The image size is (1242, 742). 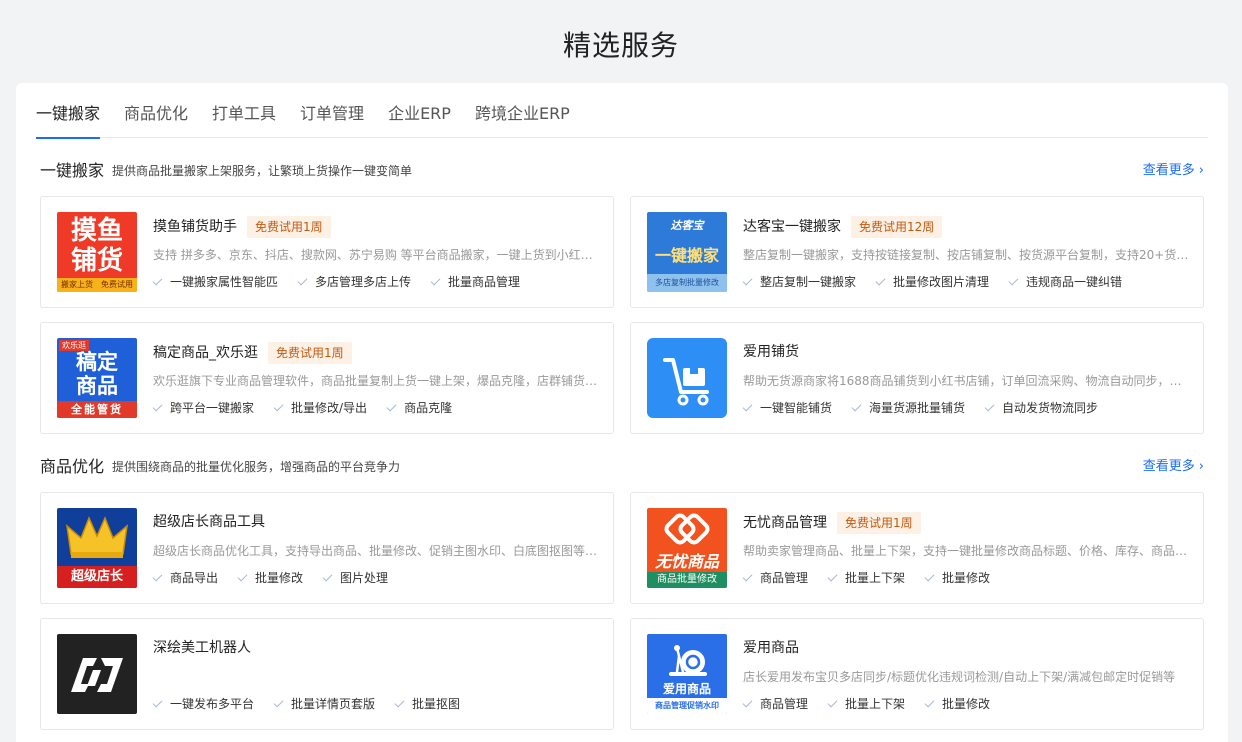 I want to click on service-logo: 无忧商品 商品批量修改, so click(x=687, y=548).